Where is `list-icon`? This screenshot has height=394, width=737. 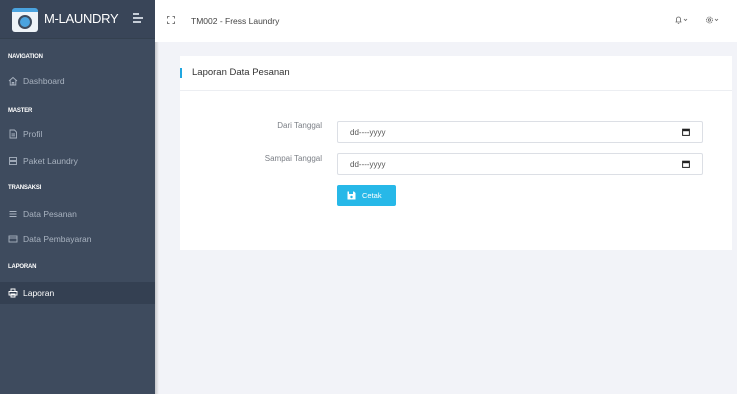 list-icon is located at coordinates (13, 214).